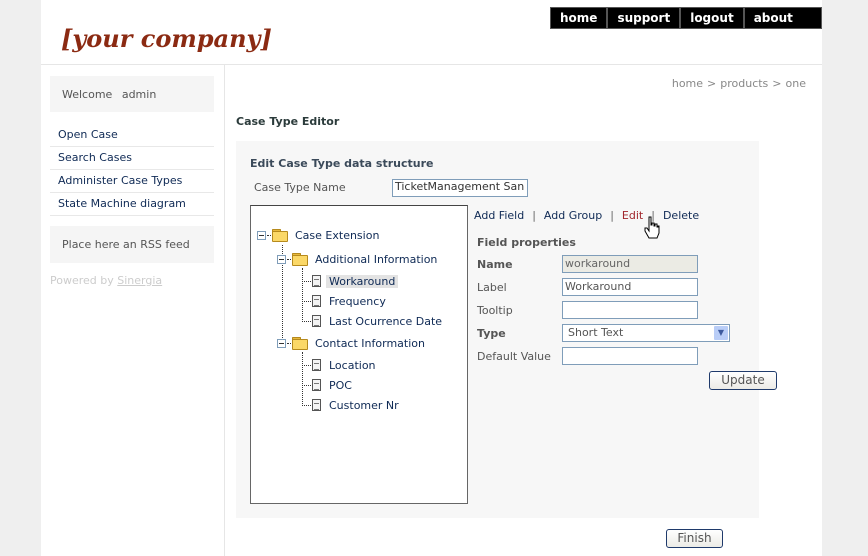  I want to click on field-name-row: Name workaround, so click(587, 264).